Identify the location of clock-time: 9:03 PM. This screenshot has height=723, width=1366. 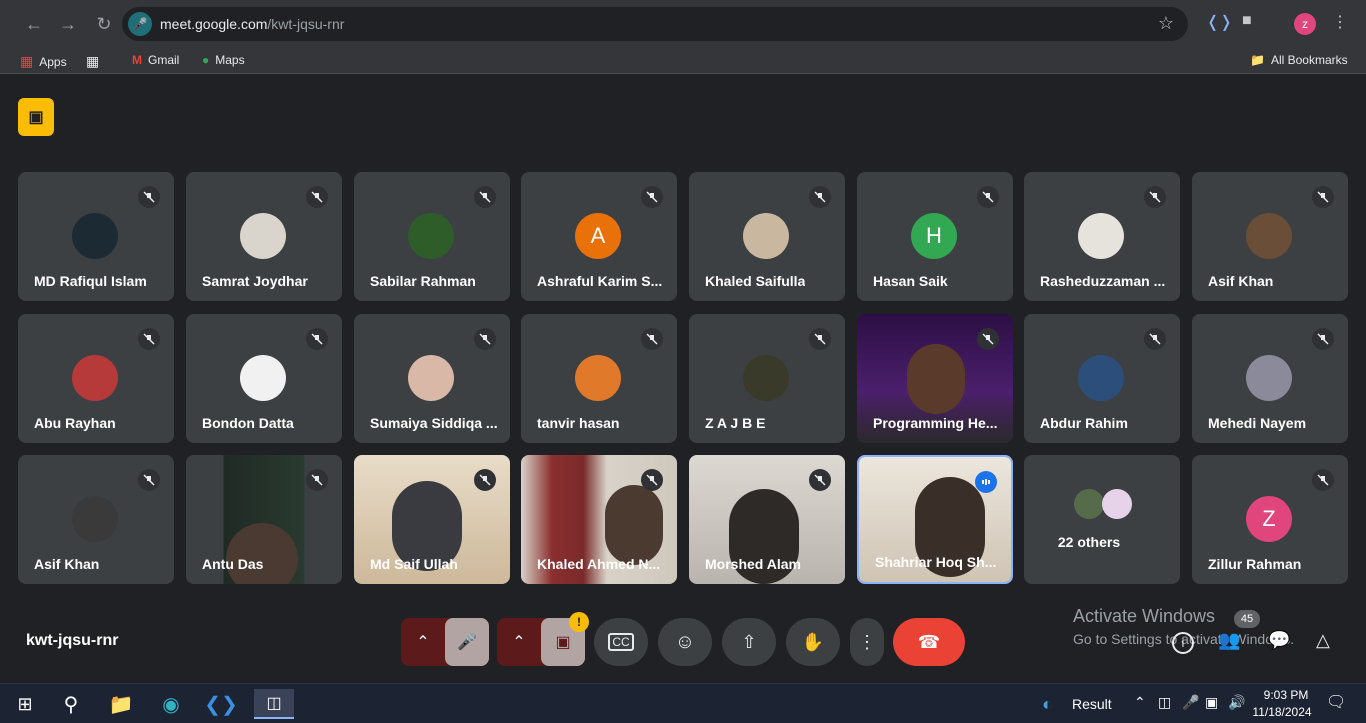
(1286, 695).